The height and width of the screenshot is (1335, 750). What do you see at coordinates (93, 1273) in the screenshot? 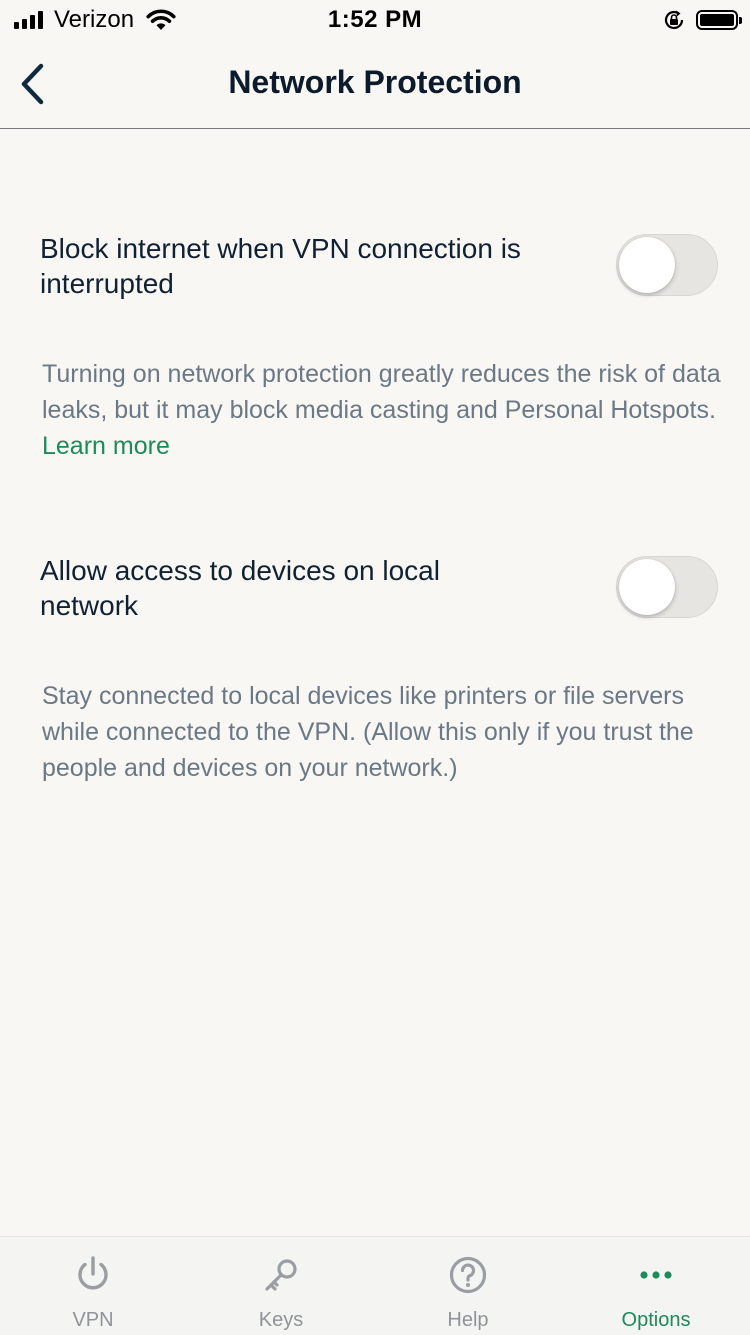
I see `power-icon` at bounding box center [93, 1273].